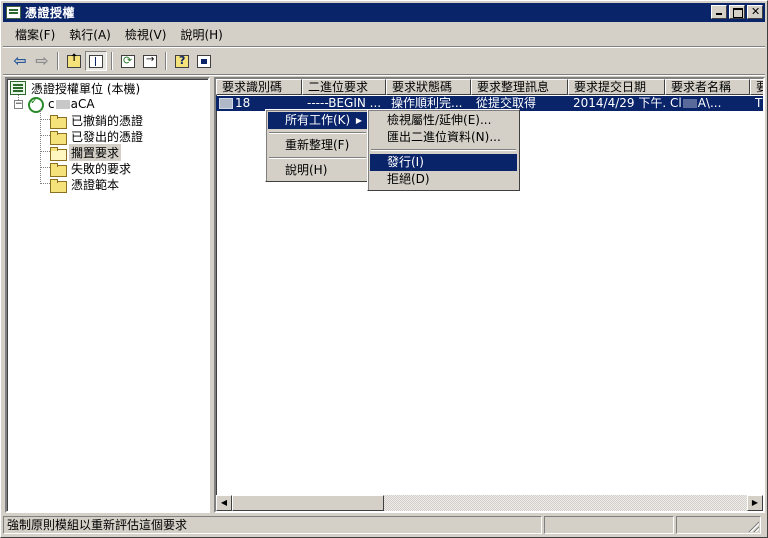 The width and height of the screenshot is (768, 538). Describe the element at coordinates (107, 120) in the screenshot. I see `tree-item-label: 已撤銷的憑證` at that location.